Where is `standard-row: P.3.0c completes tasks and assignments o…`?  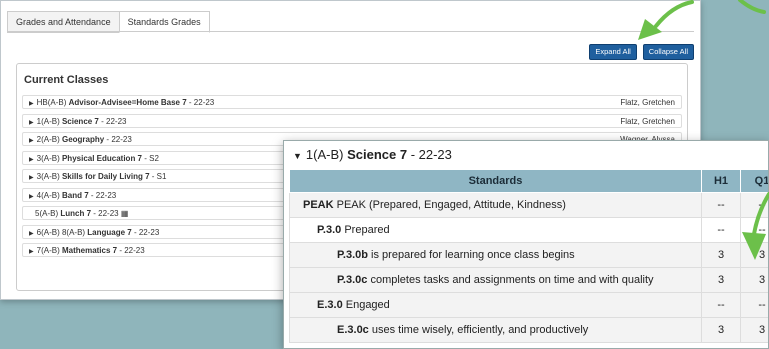
standard-row: P.3.0c completes tasks and assignments o… is located at coordinates (528, 280).